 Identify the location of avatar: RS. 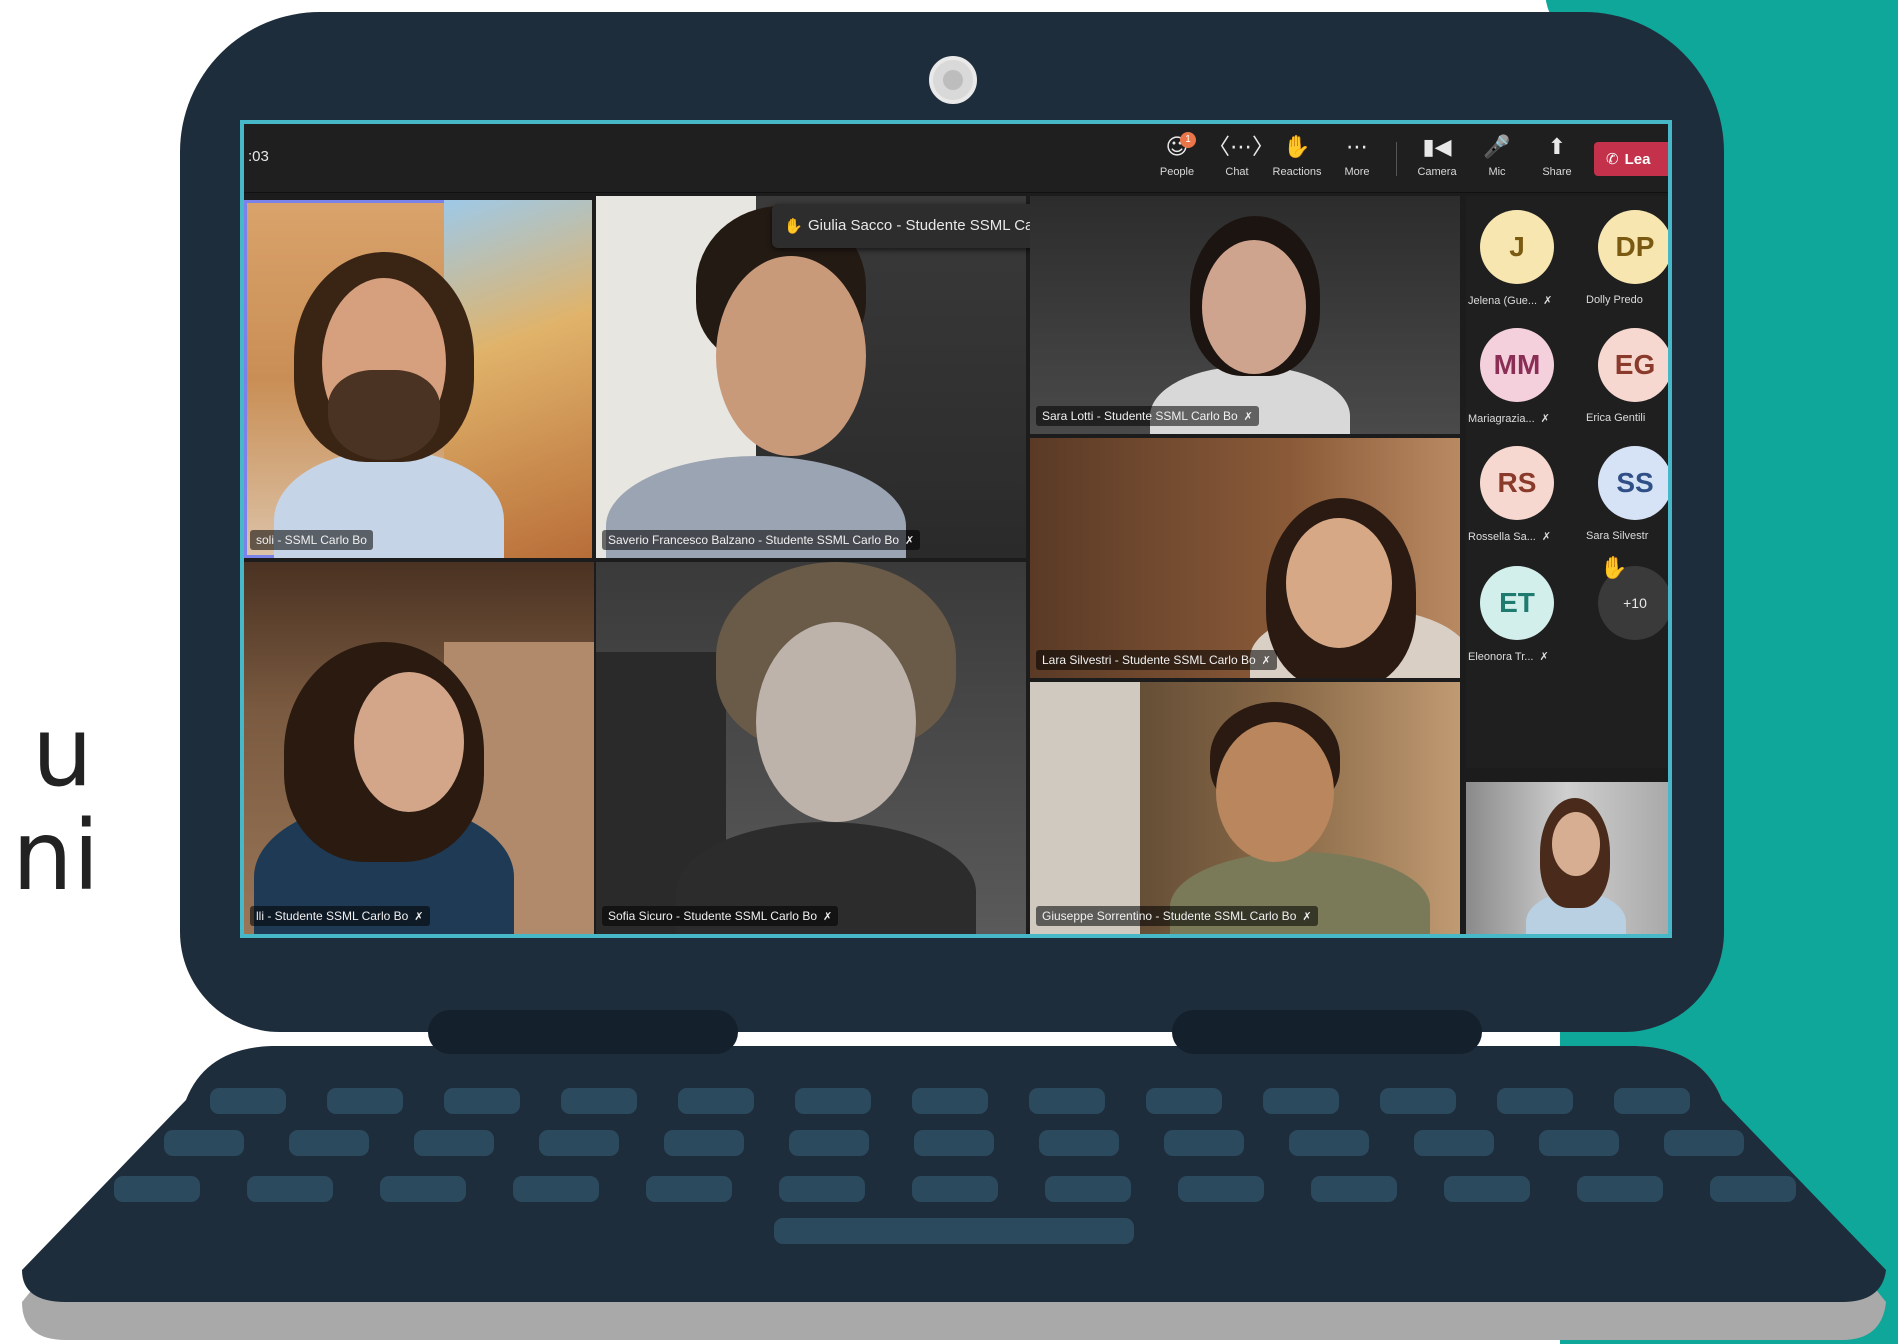
(1517, 483).